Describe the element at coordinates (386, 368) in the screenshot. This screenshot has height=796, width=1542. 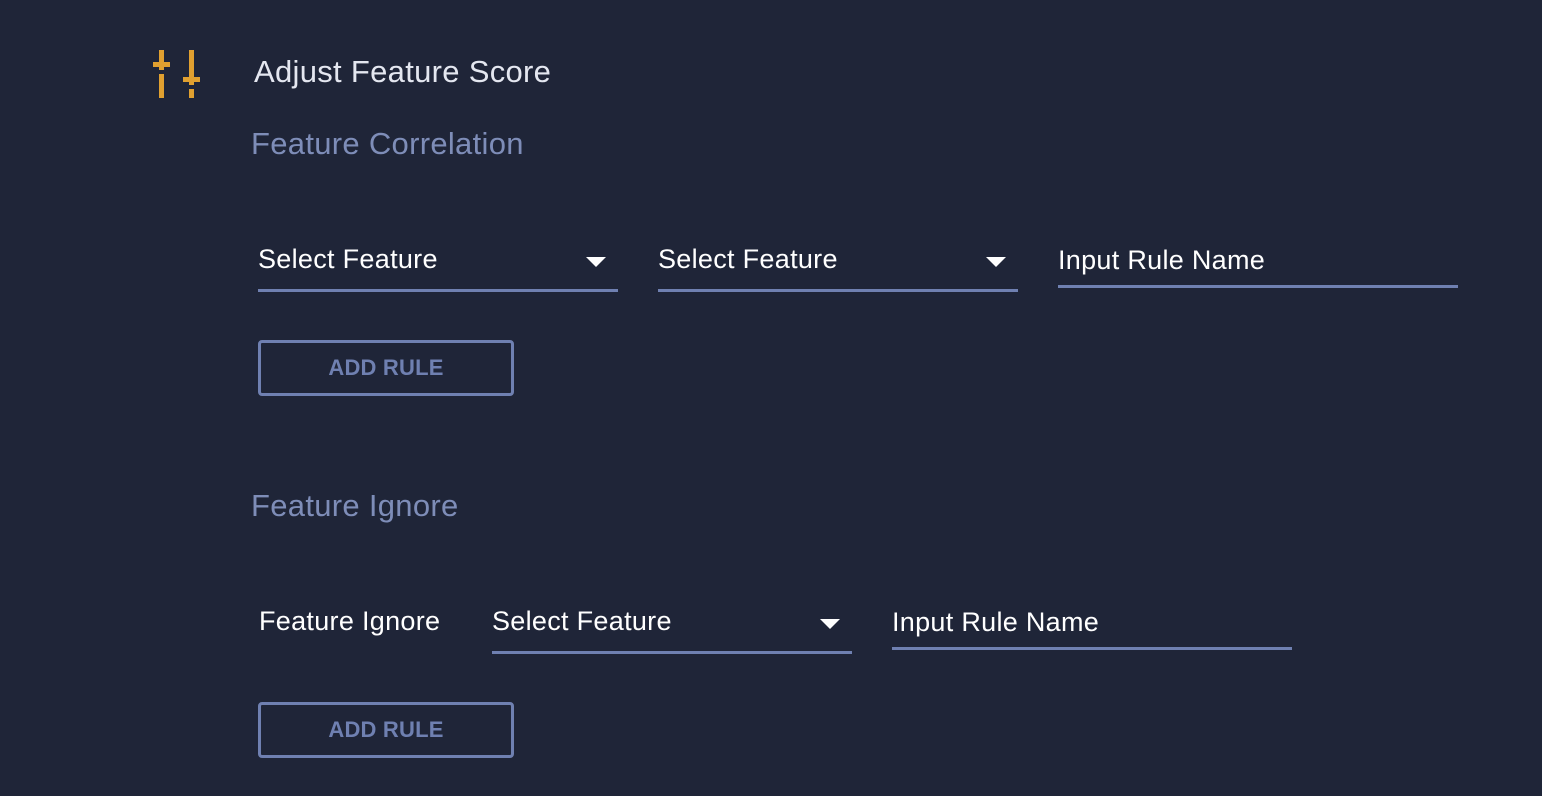
I see `correlation-add-rule-button: ADD RULE` at that location.